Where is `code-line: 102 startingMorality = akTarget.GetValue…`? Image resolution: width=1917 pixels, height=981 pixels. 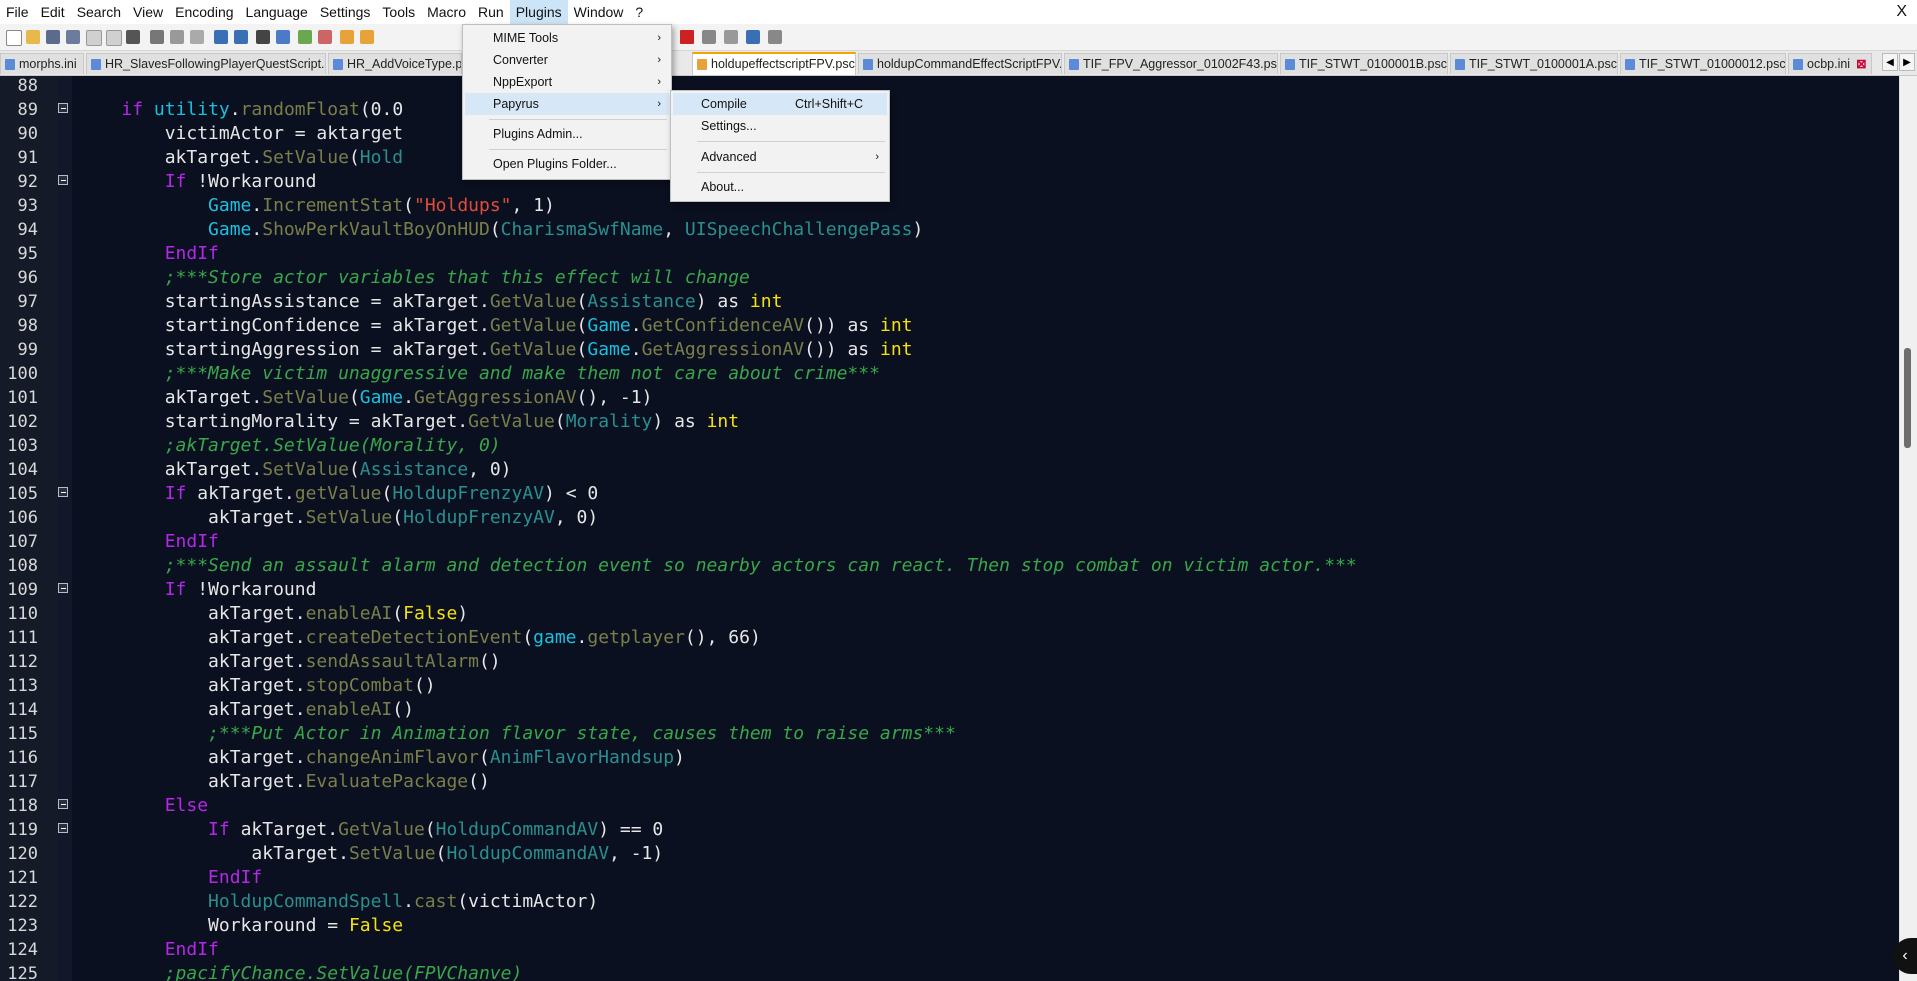
code-line: 102 startingMorality = akTarget.GetValue… is located at coordinates (950, 422).